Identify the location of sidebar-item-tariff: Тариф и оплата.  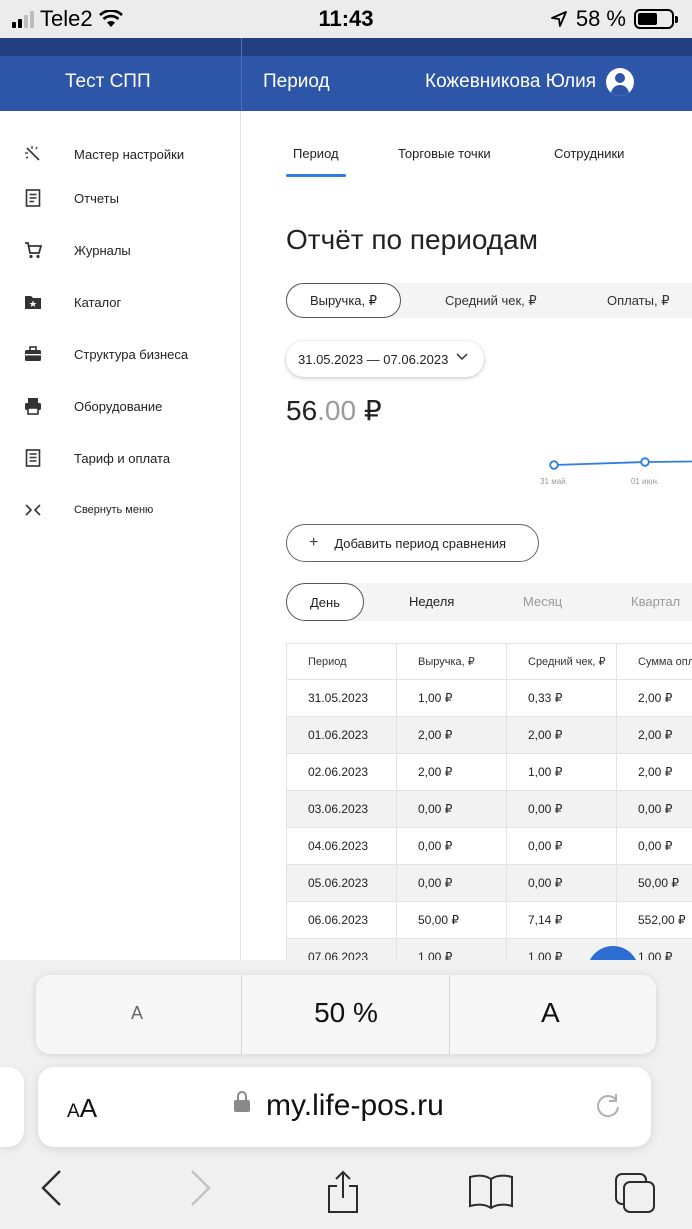
(120, 458).